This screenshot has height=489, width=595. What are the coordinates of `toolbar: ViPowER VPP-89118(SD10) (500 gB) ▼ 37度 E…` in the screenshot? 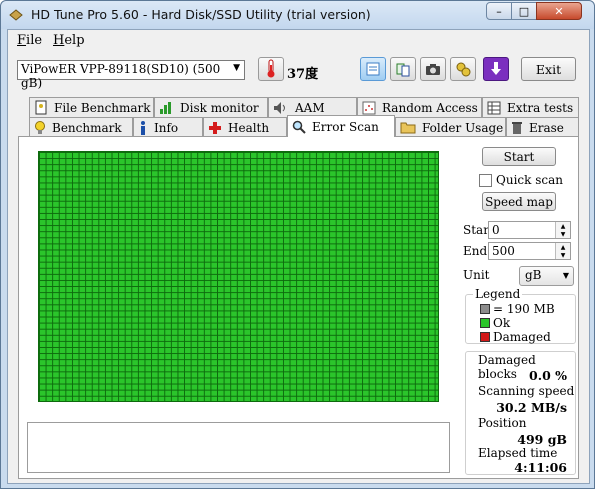 It's located at (298, 71).